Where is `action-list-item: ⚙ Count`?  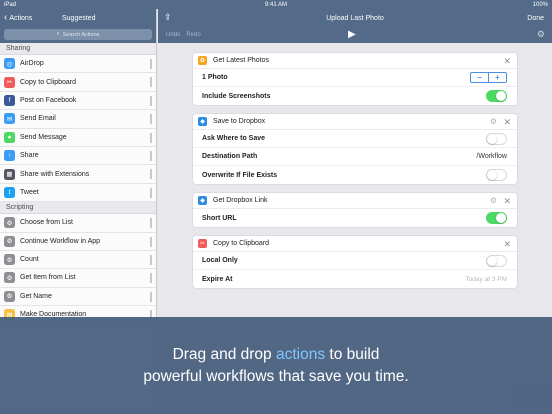 action-list-item: ⚙ Count is located at coordinates (78, 260).